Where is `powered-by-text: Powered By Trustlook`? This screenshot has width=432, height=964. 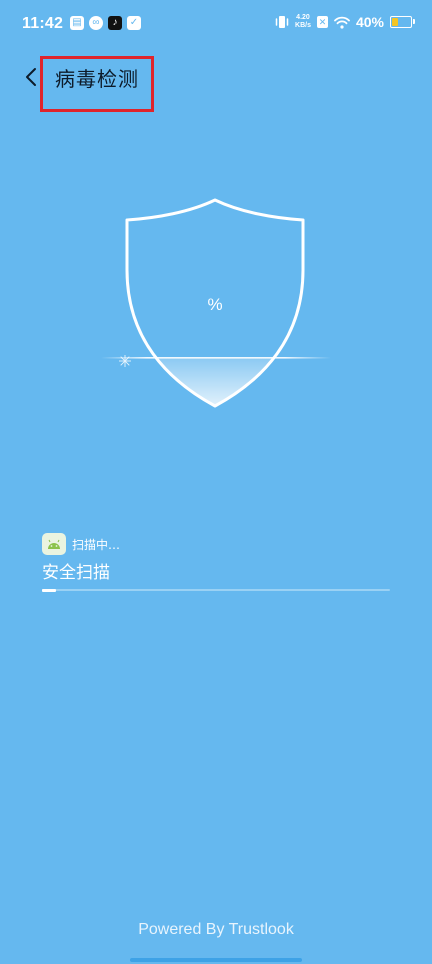
powered-by-text: Powered By Trustlook is located at coordinates (216, 929).